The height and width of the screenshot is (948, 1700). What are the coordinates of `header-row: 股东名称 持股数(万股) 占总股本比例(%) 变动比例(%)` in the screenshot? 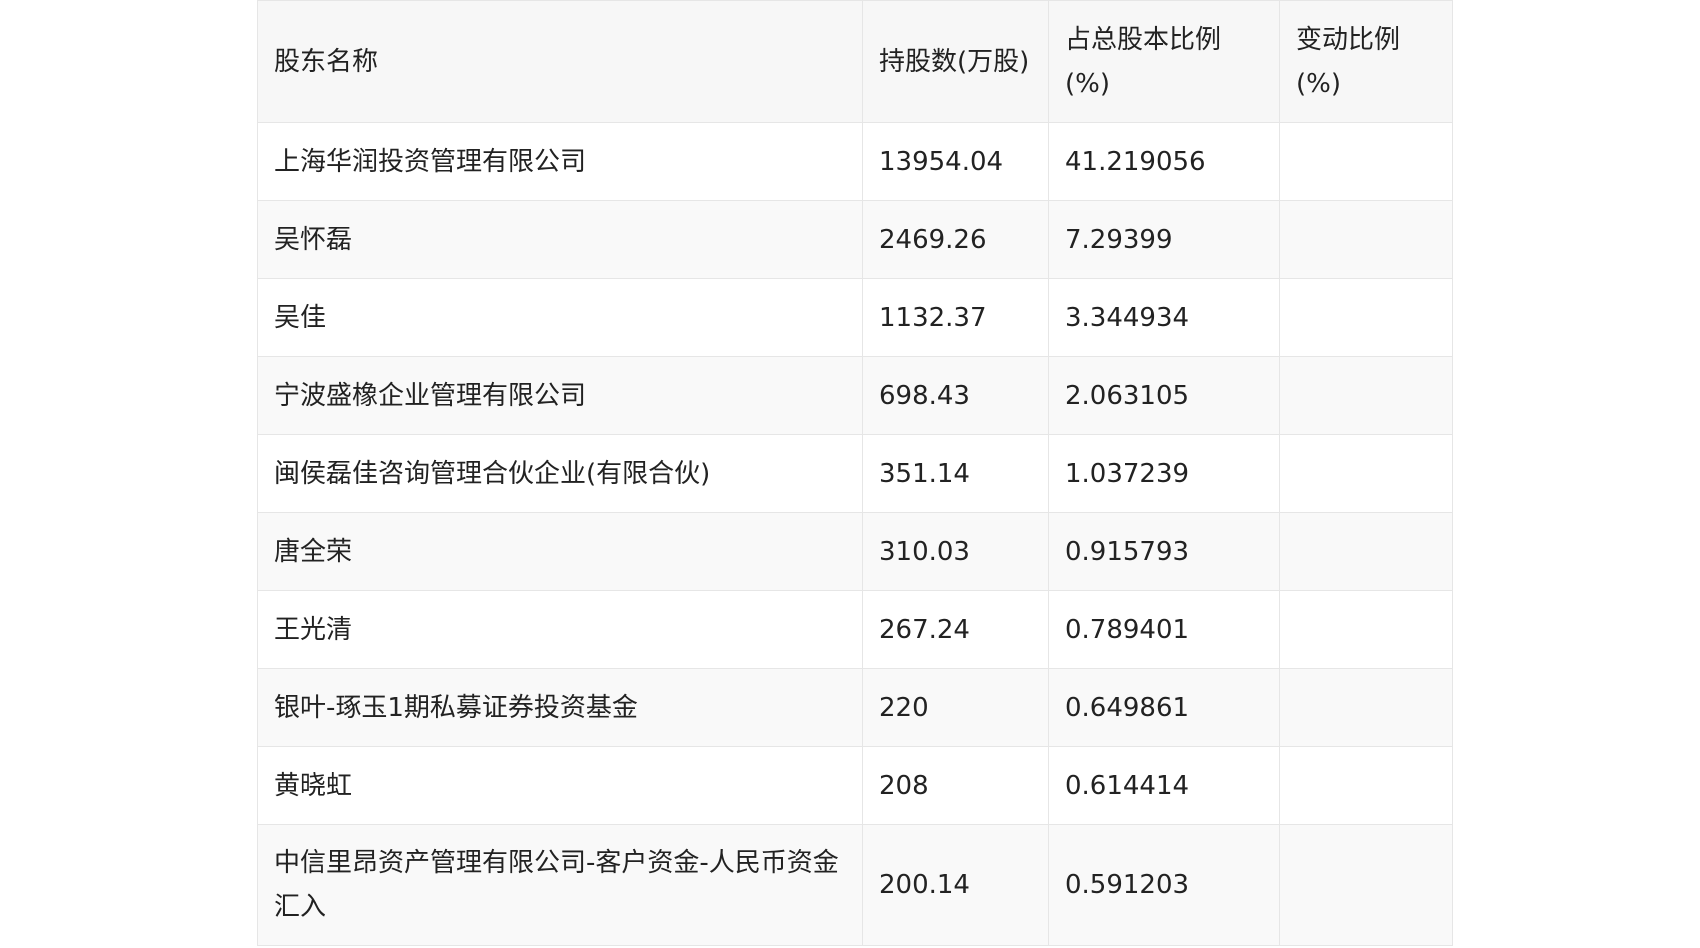 It's located at (855, 61).